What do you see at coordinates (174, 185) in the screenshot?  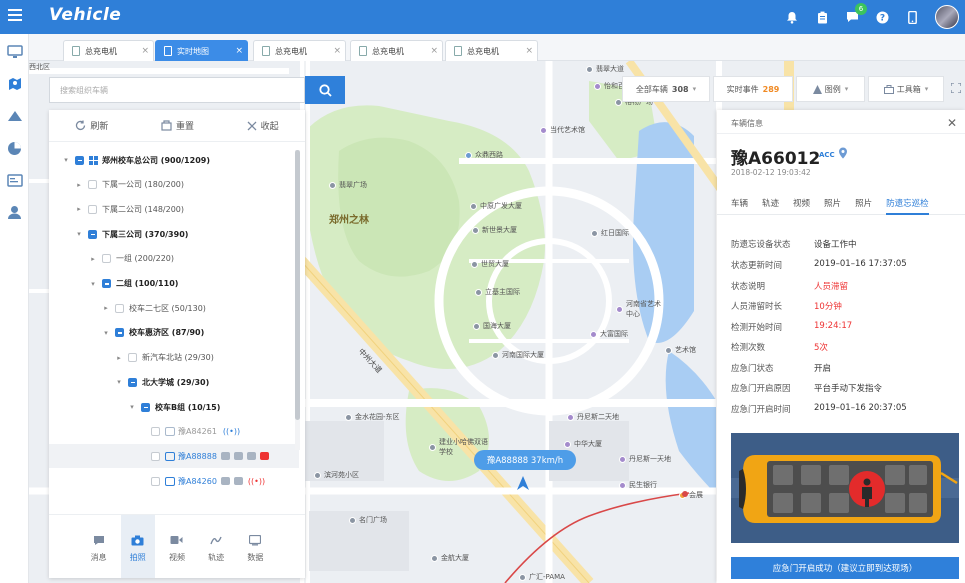 I see `tree-node: ▸ 下属一公司 (180/200)` at bounding box center [174, 185].